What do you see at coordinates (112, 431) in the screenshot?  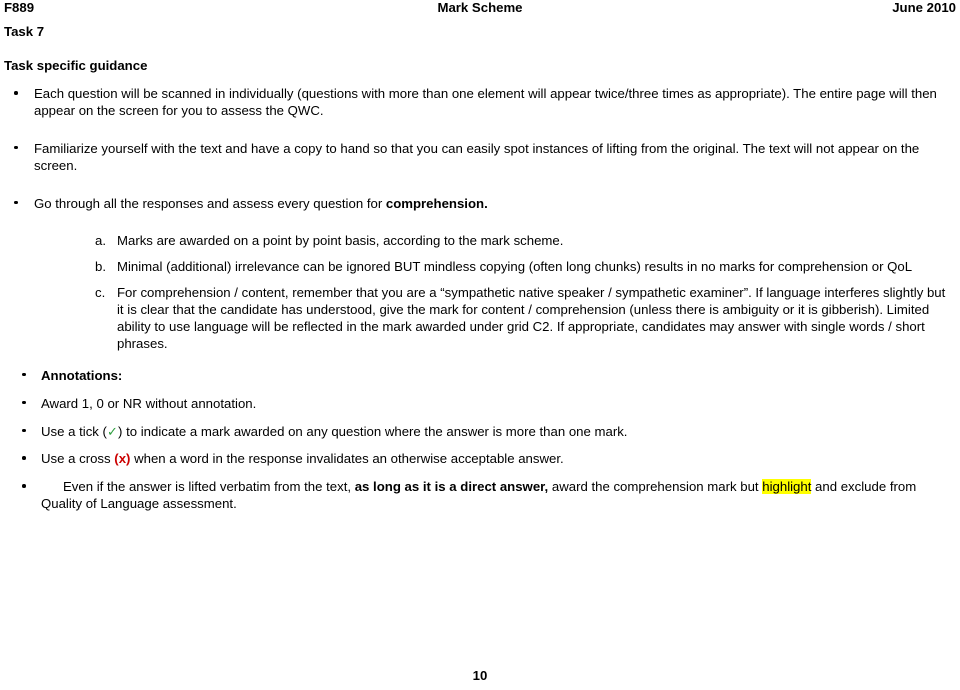 I see `check-mark-icon: ✓` at bounding box center [112, 431].